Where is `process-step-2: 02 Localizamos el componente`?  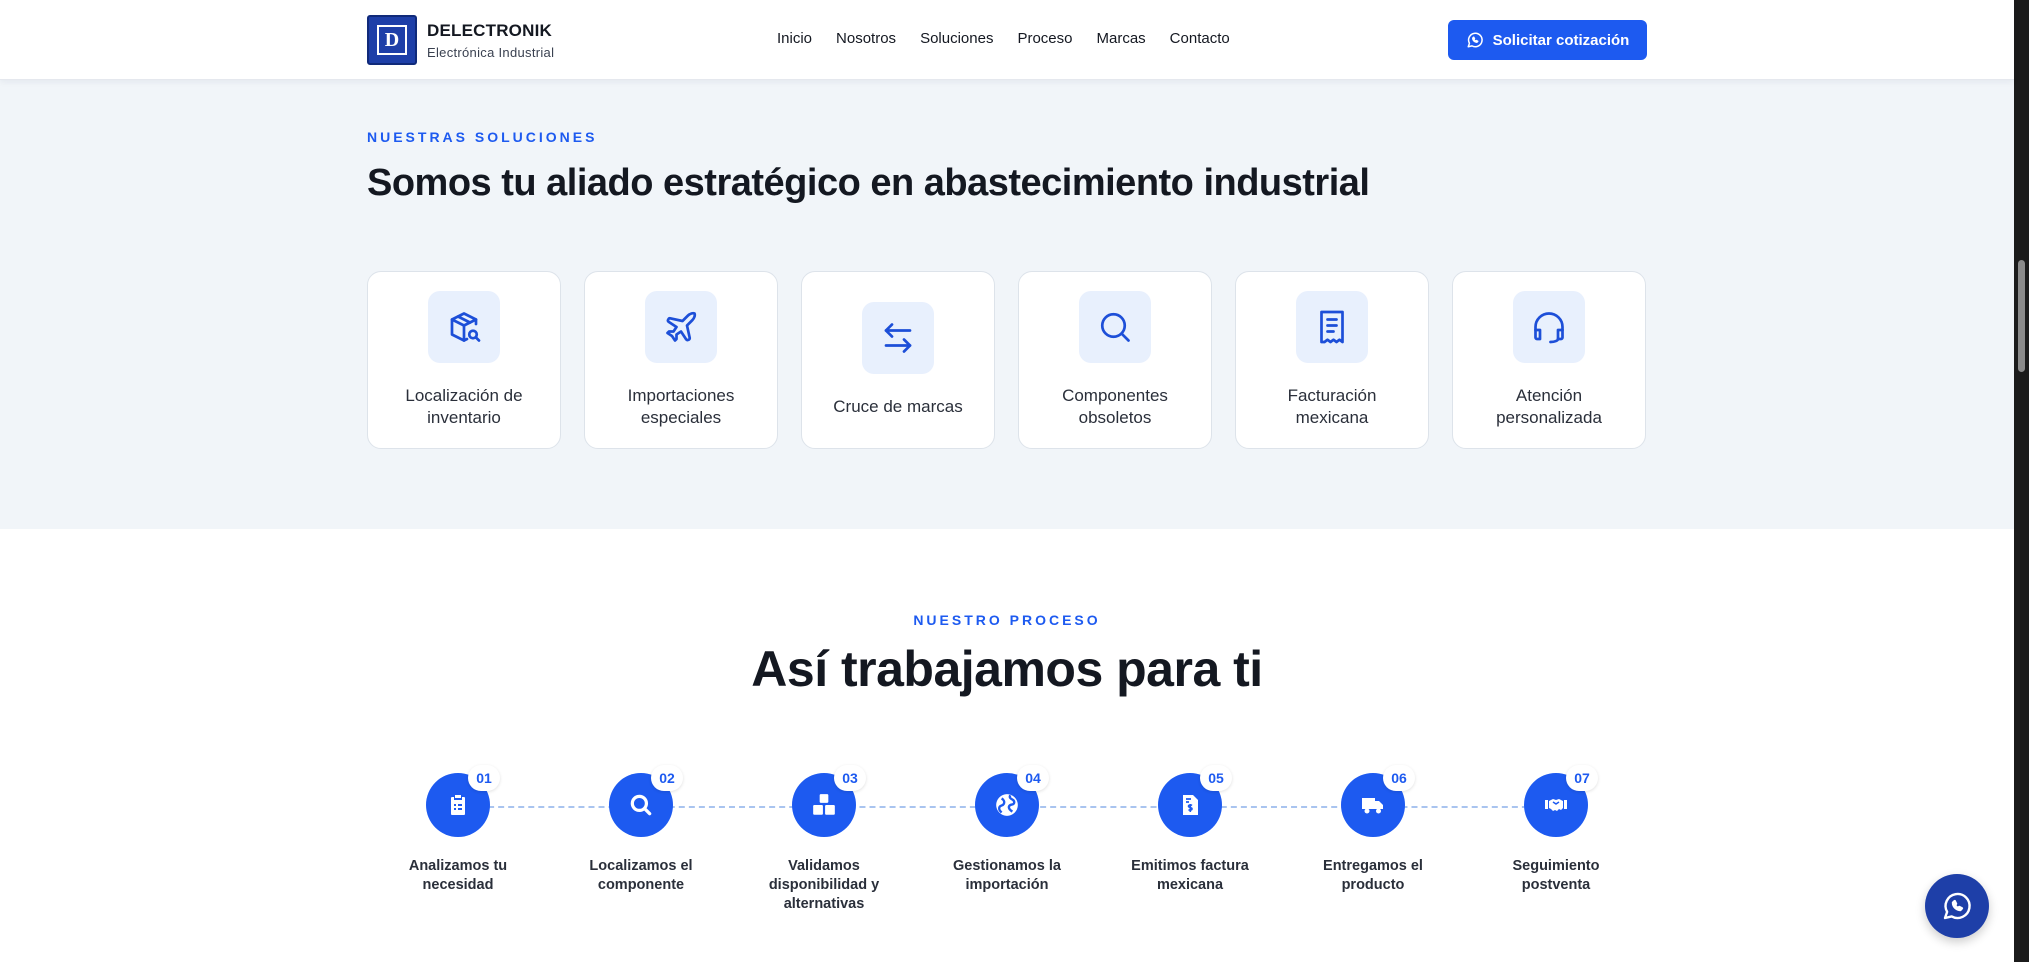 process-step-2: 02 Localizamos el componente is located at coordinates (641, 830).